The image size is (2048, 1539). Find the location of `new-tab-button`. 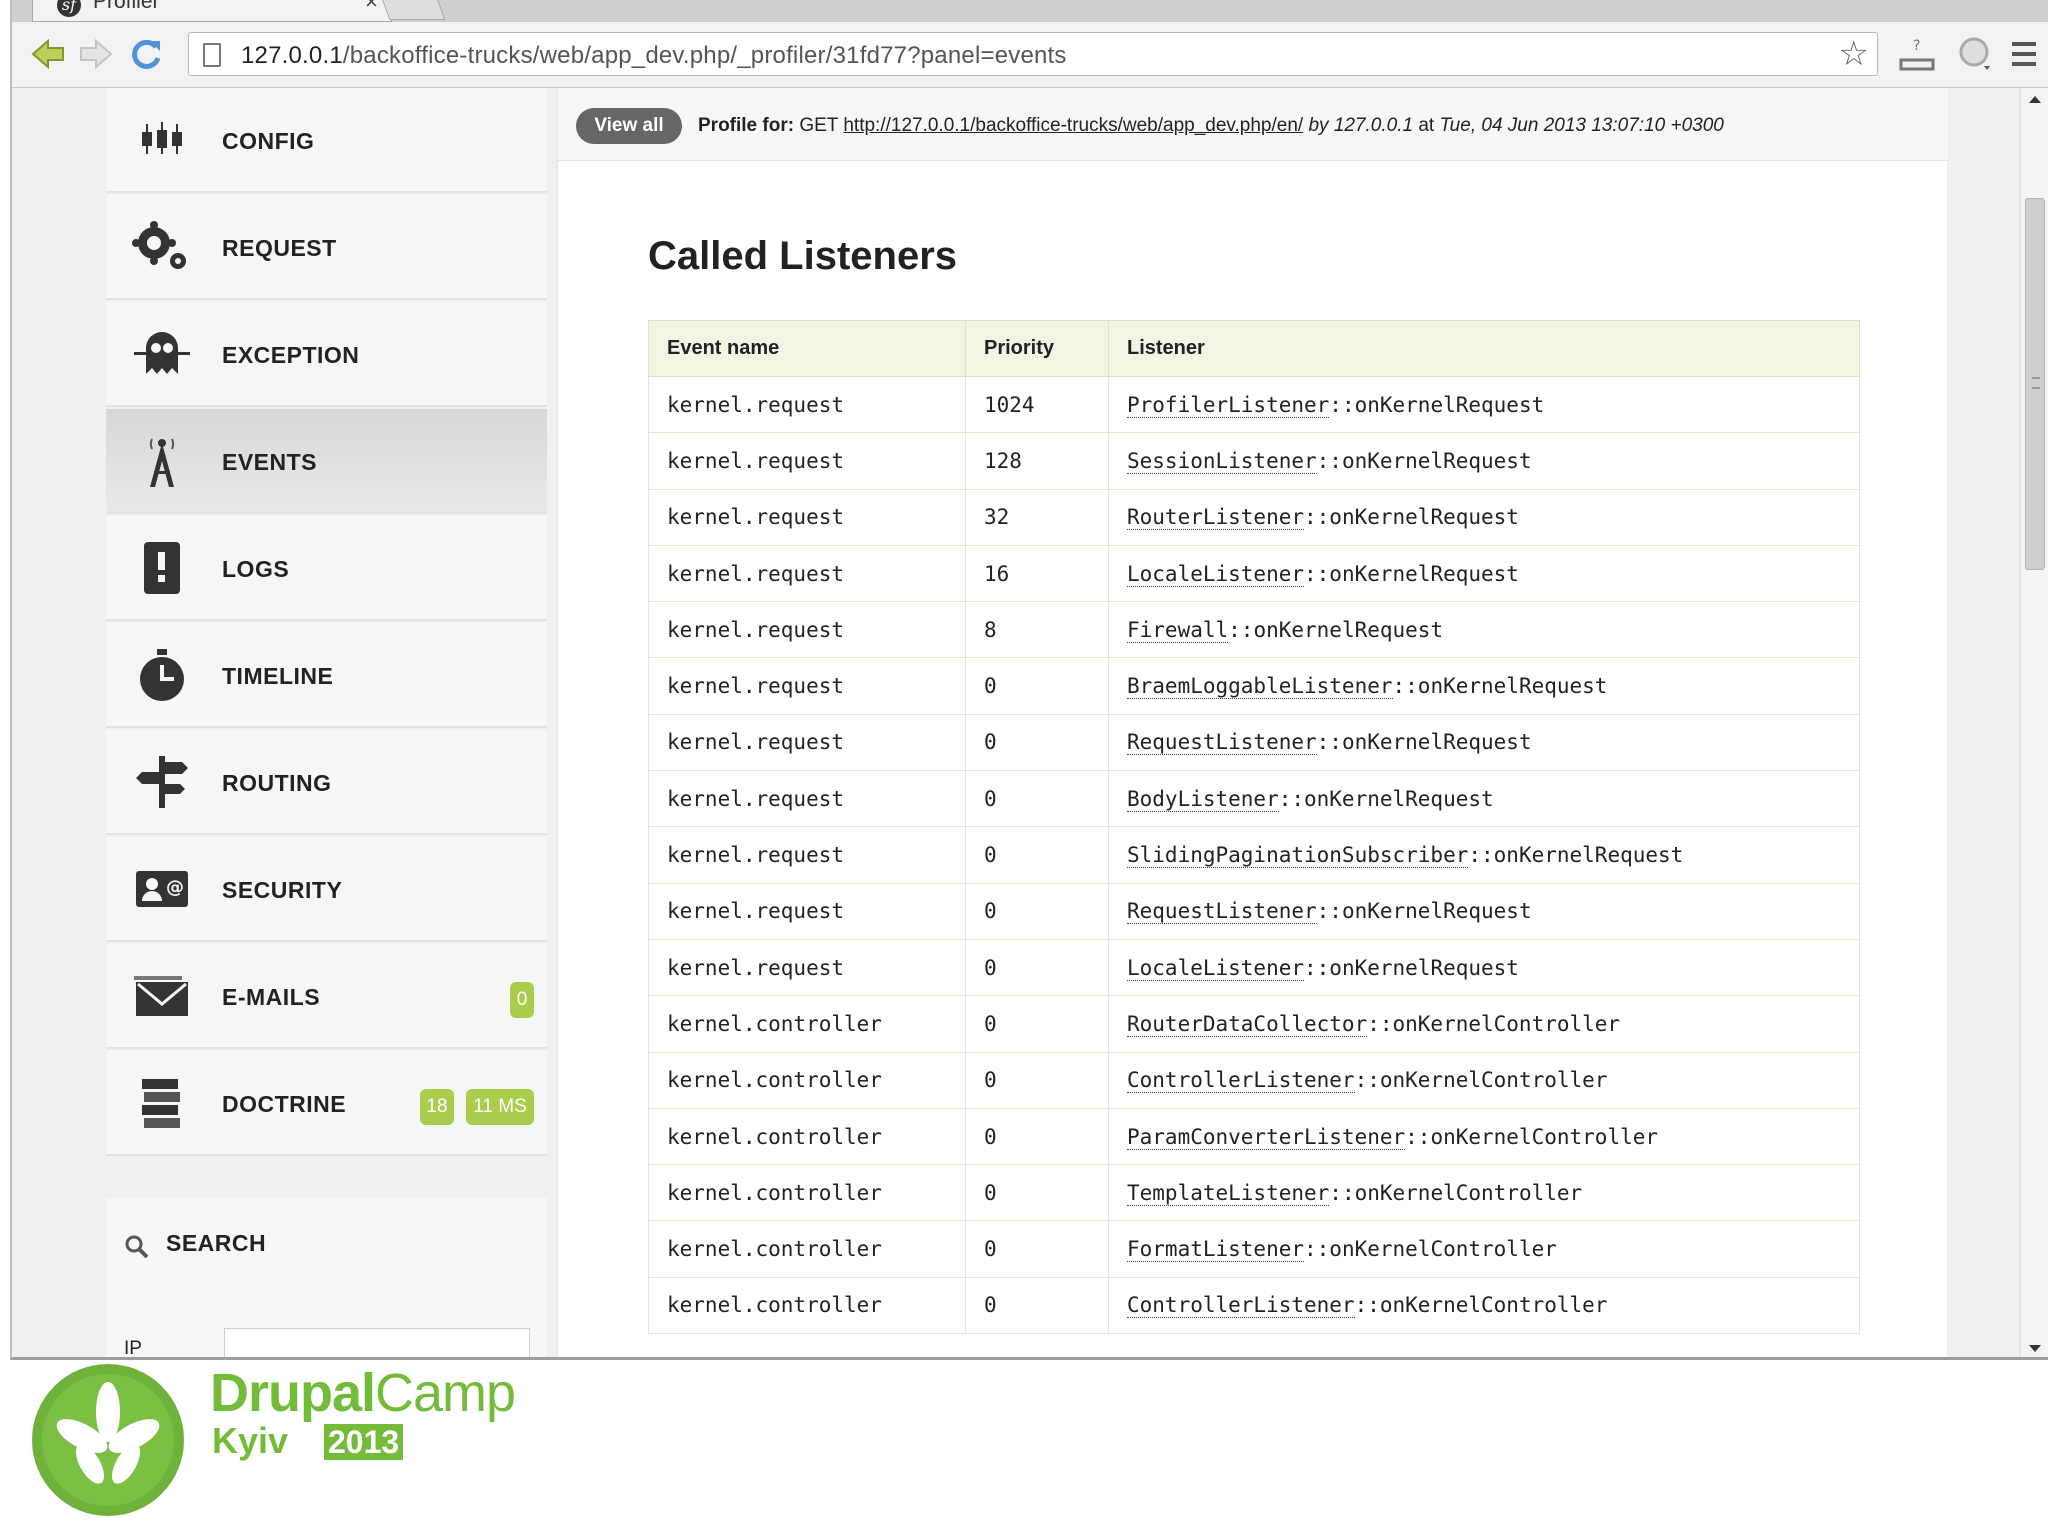

new-tab-button is located at coordinates (412, 10).